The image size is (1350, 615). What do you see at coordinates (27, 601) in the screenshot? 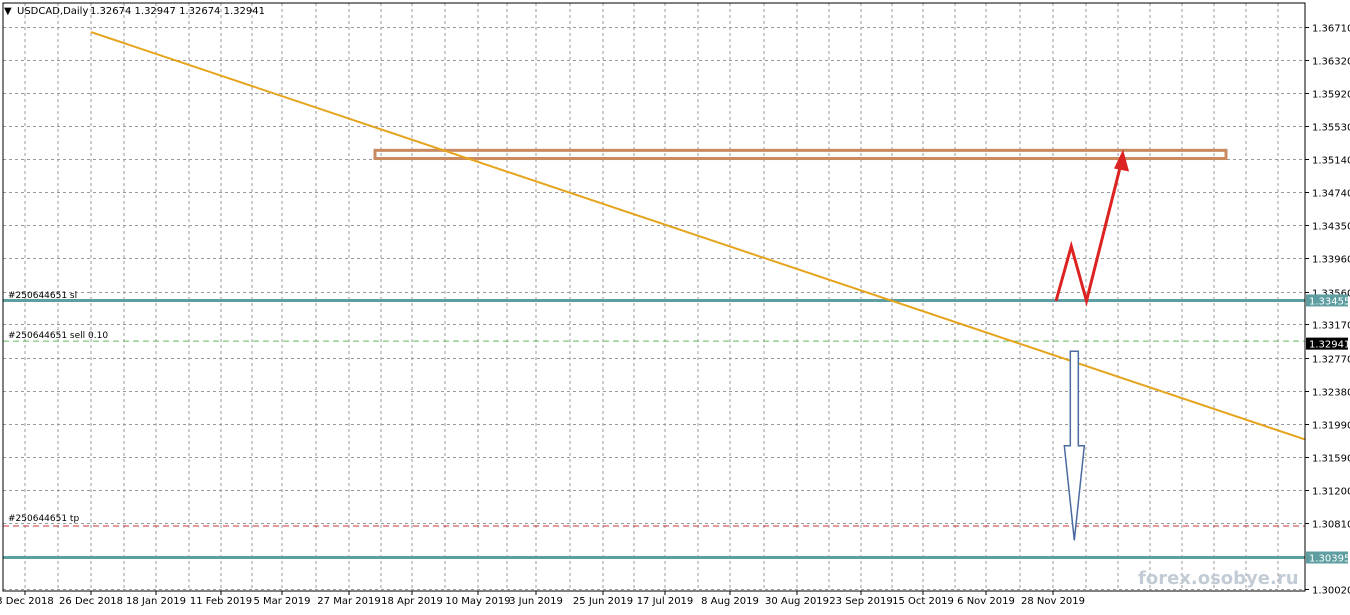
I see `x-tick-label: 3 Dec 2018` at bounding box center [27, 601].